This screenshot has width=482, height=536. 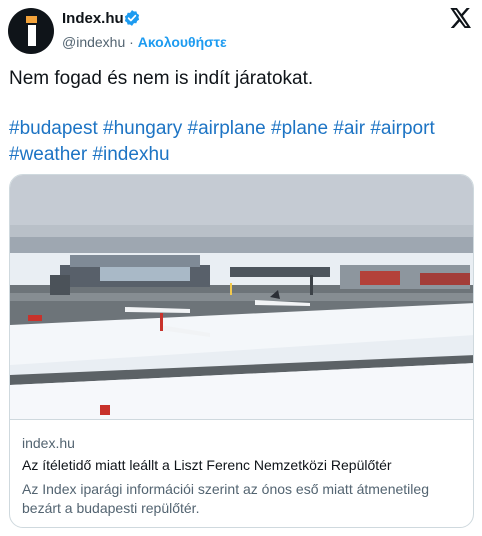 What do you see at coordinates (402, 128) in the screenshot?
I see `hashtag-airport: #airport` at bounding box center [402, 128].